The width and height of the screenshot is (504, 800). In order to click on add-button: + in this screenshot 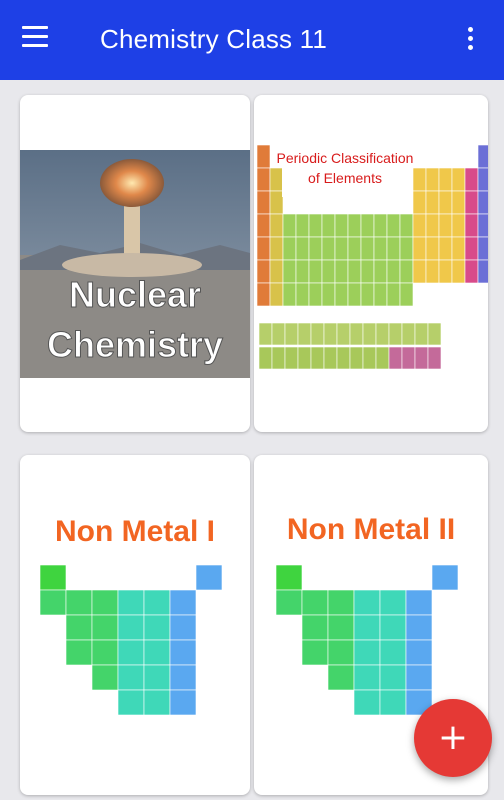, I will do `click(453, 738)`.